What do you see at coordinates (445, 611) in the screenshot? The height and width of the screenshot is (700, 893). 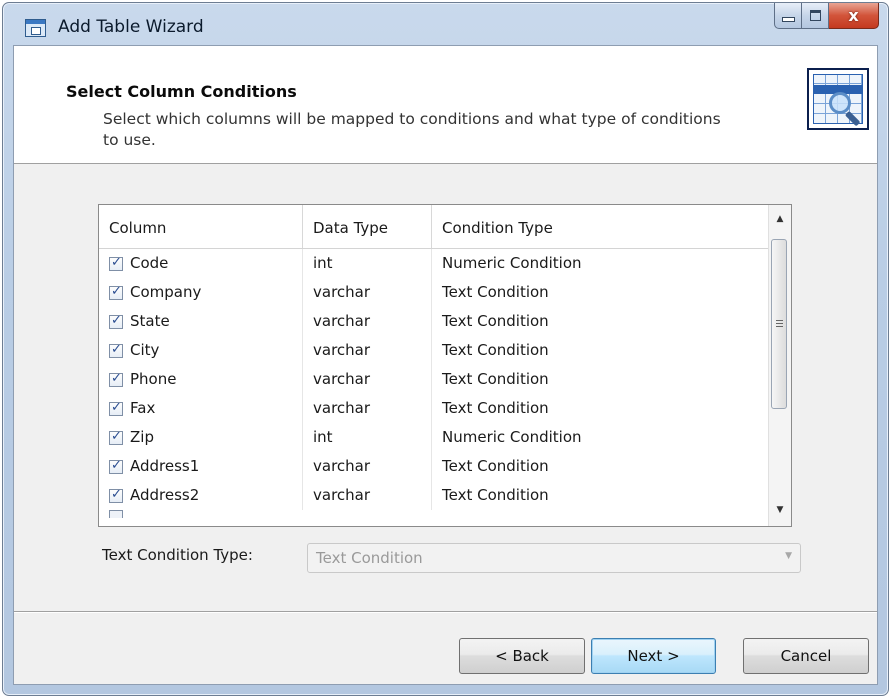 I see `footer-divider` at bounding box center [445, 611].